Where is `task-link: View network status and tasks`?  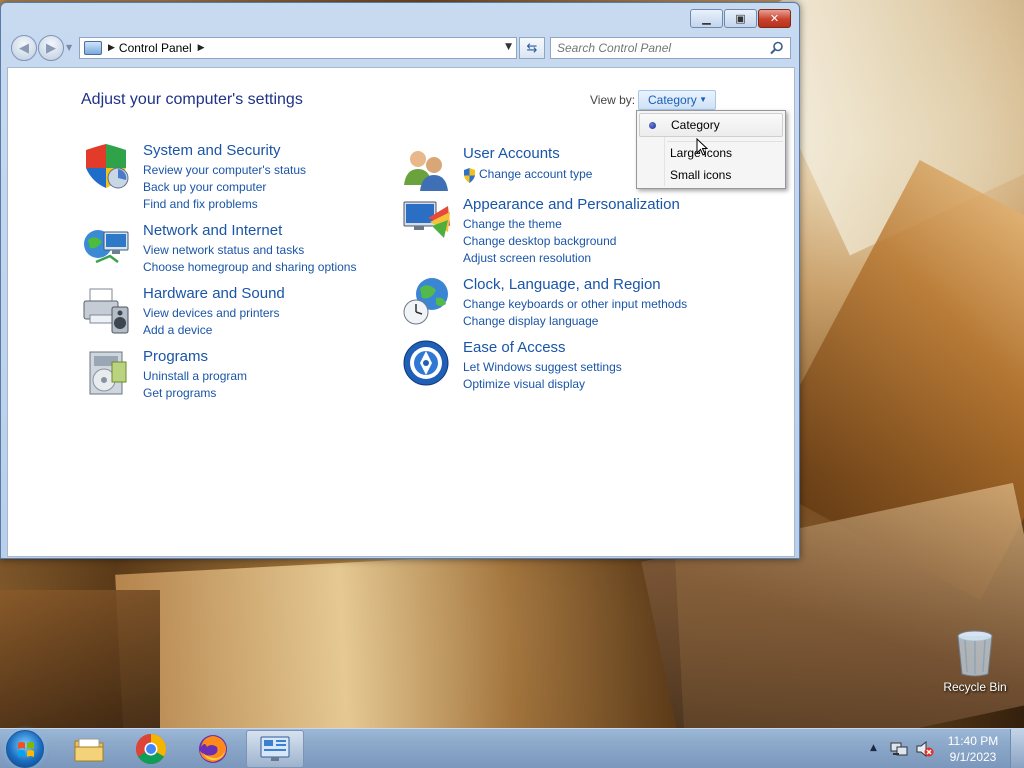
task-link: View network status and tasks is located at coordinates (223, 250).